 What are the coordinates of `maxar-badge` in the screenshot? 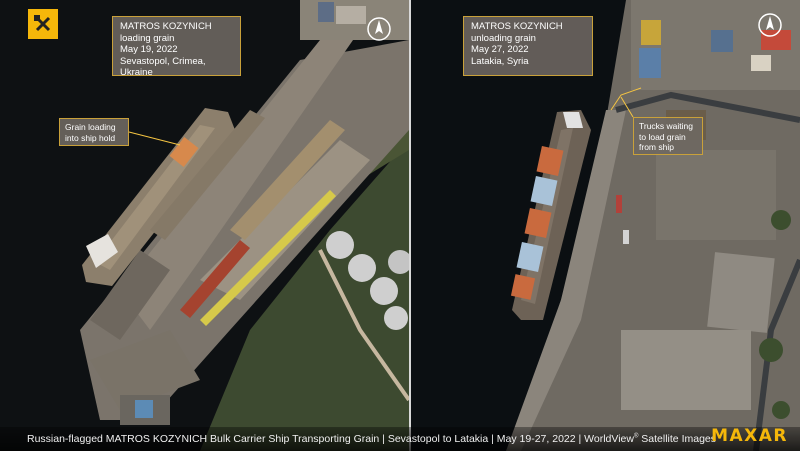 It's located at (43, 24).